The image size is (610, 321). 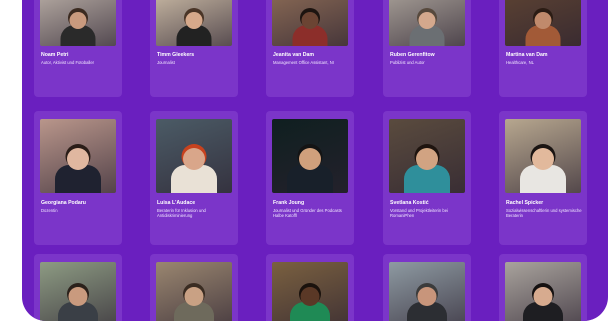 I want to click on speaker-name: Rachel Spicker, so click(x=525, y=203).